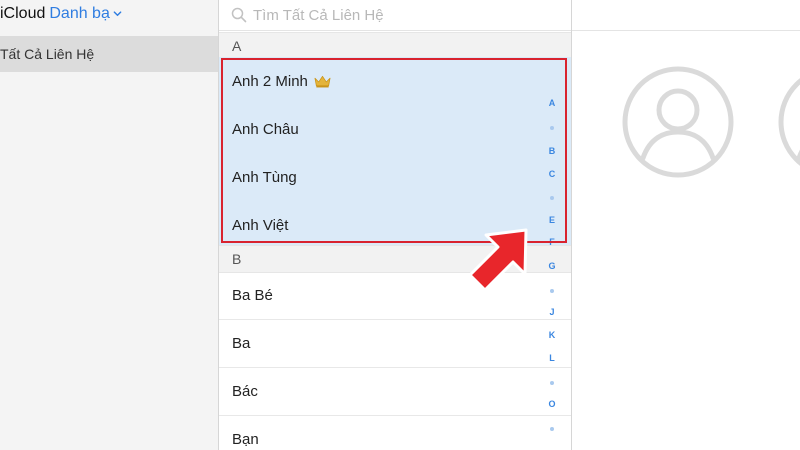  I want to click on index-letter: C, so click(552, 174).